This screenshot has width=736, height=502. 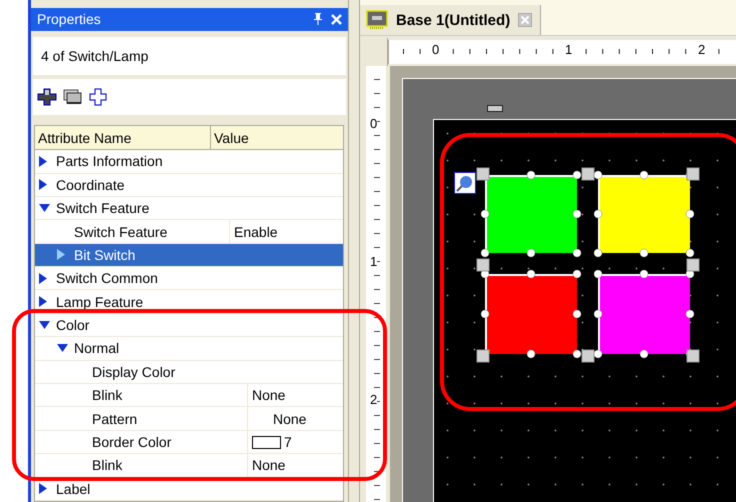 What do you see at coordinates (97, 348) in the screenshot?
I see `property-name: Normal` at bounding box center [97, 348].